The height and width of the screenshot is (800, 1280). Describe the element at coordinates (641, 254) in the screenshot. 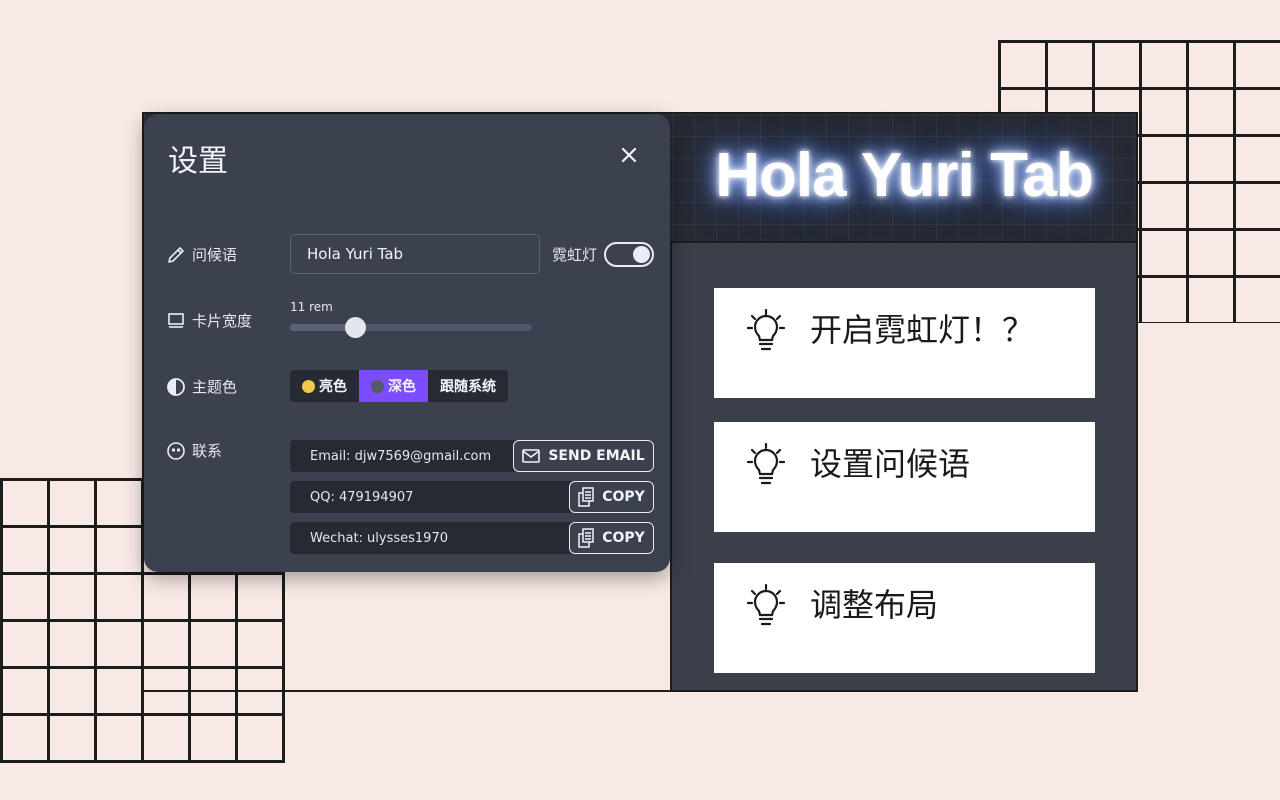

I see `toggle-knob` at that location.